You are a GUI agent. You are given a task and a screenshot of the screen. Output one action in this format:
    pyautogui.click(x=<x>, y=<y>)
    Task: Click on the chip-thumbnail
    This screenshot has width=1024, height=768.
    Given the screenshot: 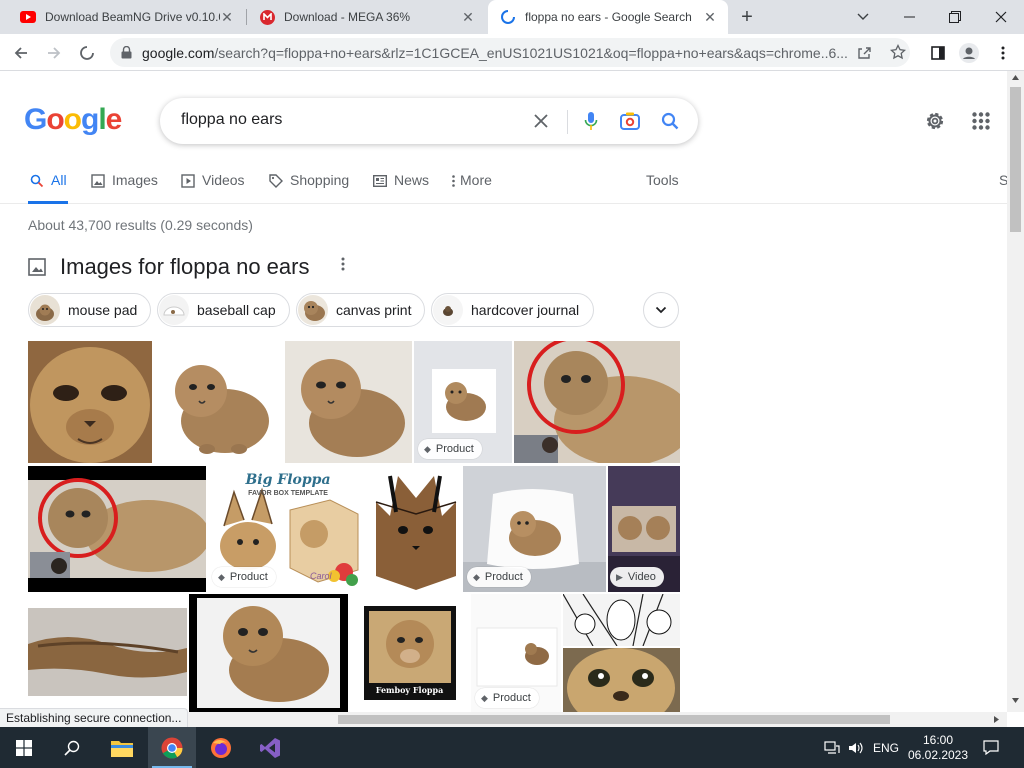 What is the action you would take?
    pyautogui.click(x=313, y=310)
    